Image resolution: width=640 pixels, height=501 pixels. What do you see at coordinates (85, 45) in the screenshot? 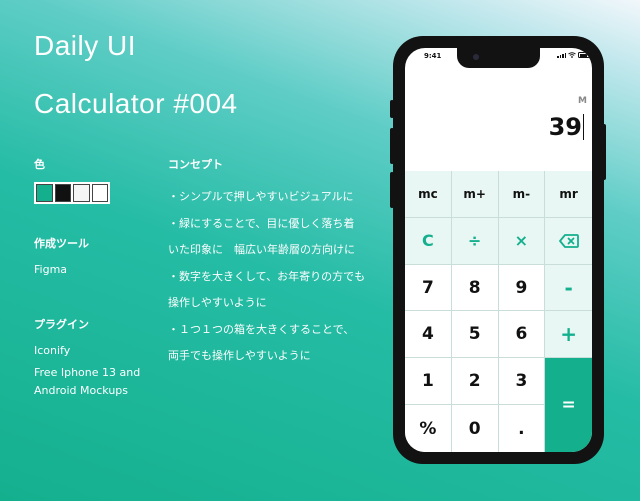
I see `title-daily-ui: Daily UI` at bounding box center [85, 45].